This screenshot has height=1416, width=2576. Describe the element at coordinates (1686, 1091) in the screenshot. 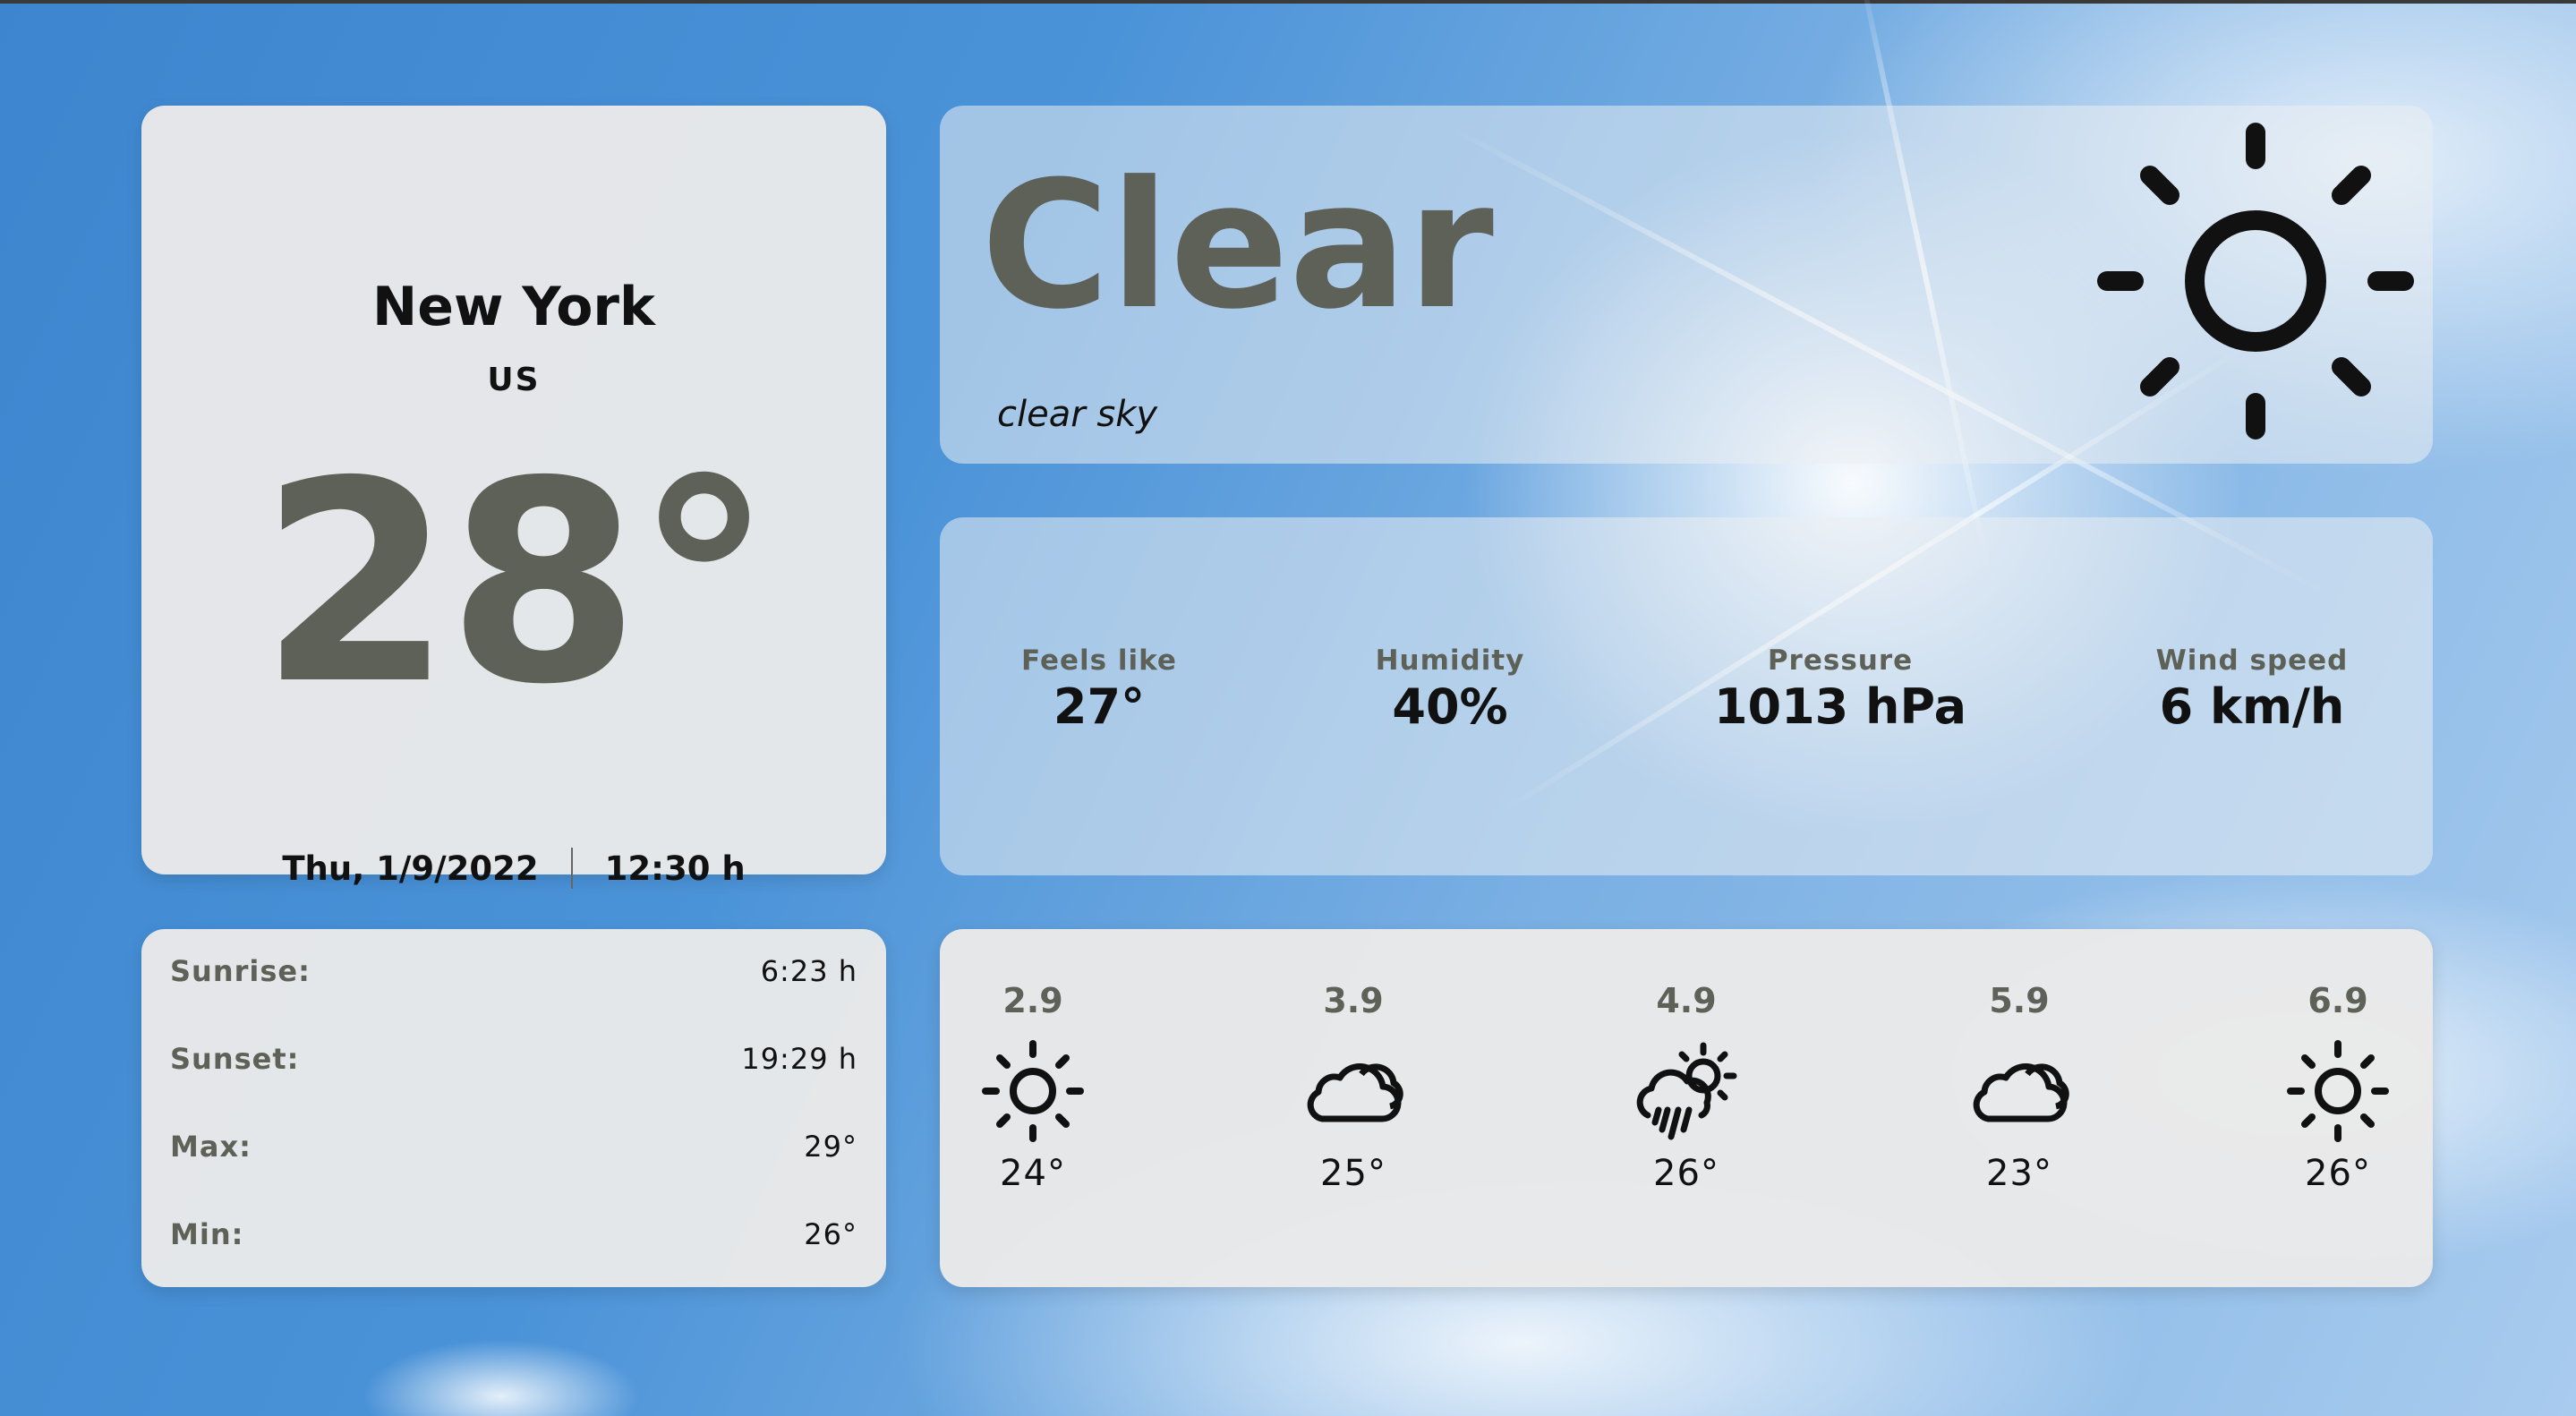

I see `rain-sun-cloud-icon` at that location.